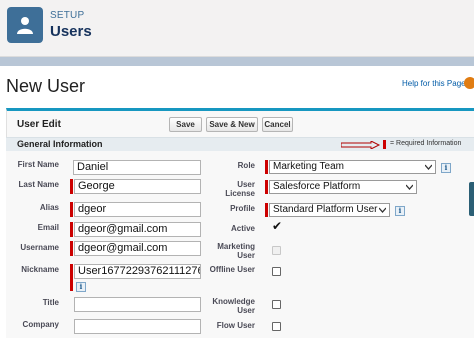  What do you see at coordinates (49, 207) in the screenshot?
I see `alias-label: Alias` at bounding box center [49, 207].